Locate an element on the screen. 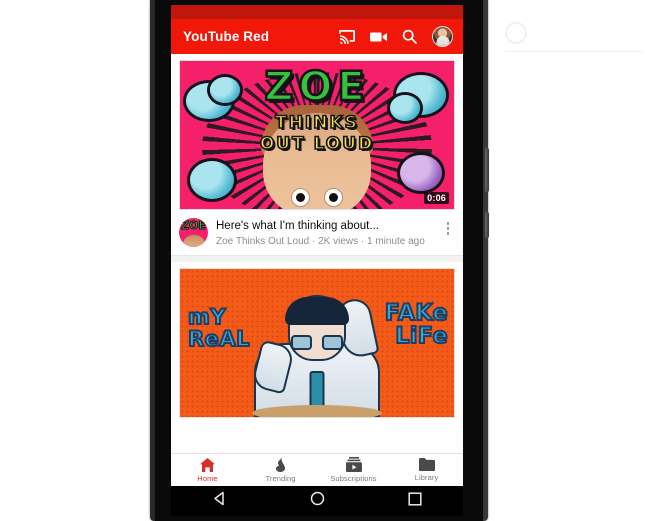  thumbnail-title-text: ZOE is located at coordinates (316, 87).